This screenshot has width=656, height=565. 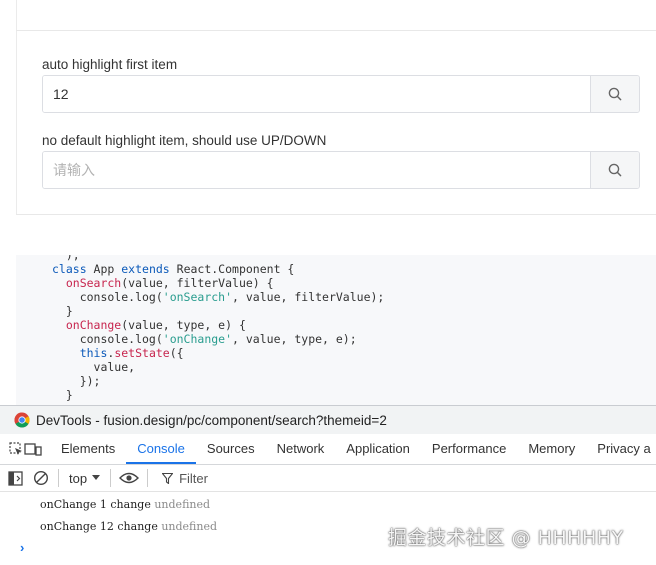 I want to click on code-line: class App extends React.Component {, so click(x=173, y=269).